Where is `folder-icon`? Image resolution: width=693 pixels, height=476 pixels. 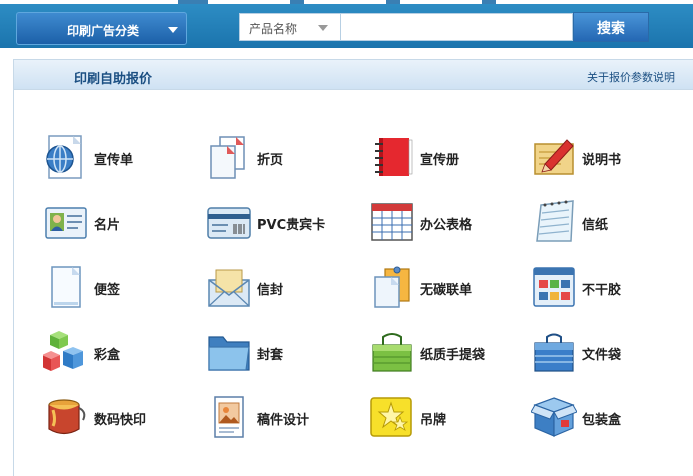
folder-icon is located at coordinates (229, 352).